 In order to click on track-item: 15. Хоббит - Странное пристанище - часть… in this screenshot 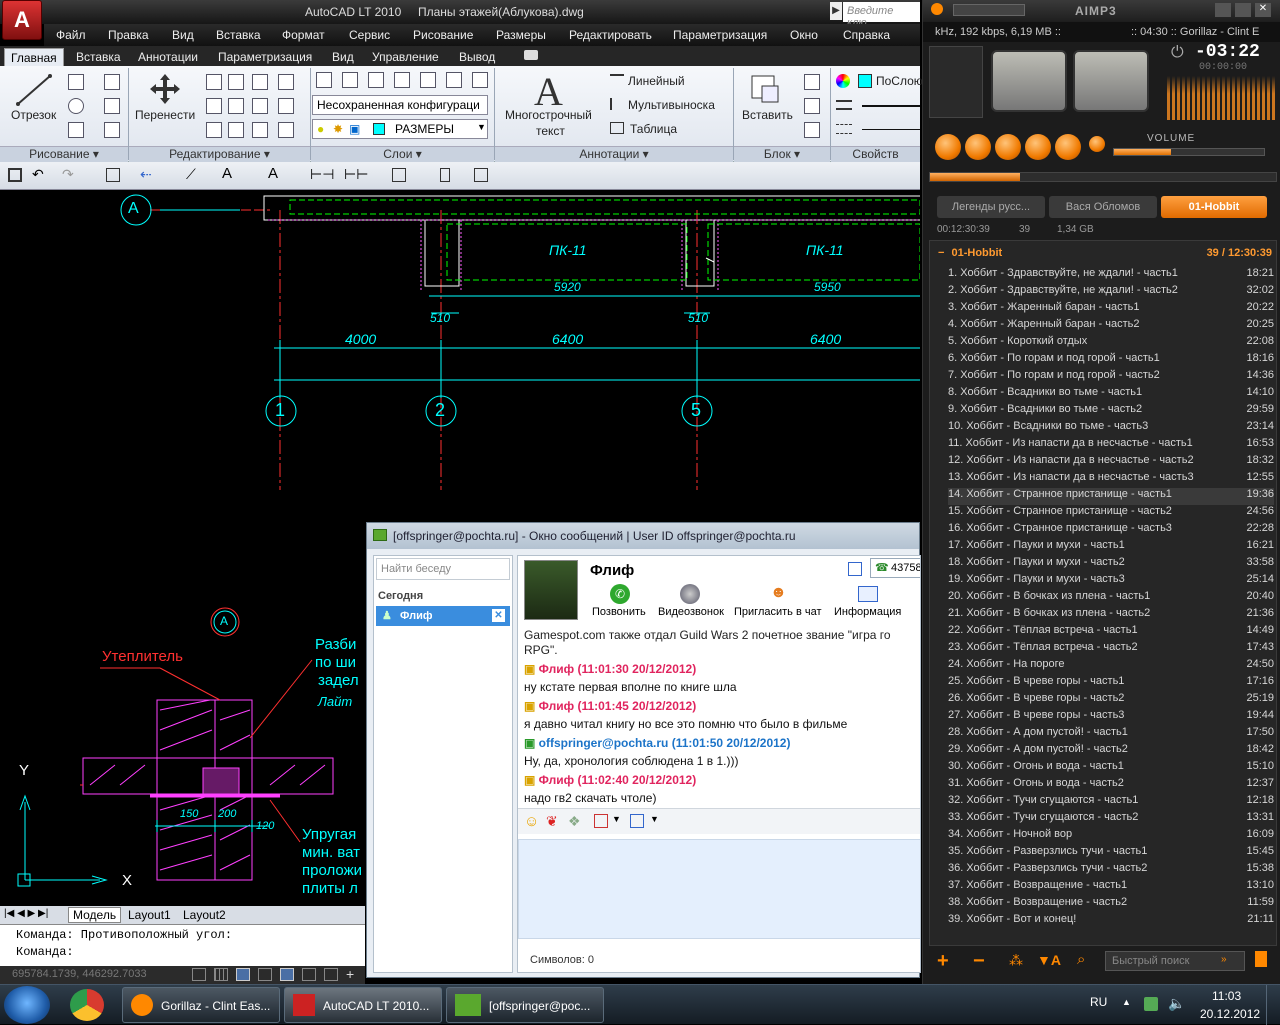, I will do `click(1111, 513)`.